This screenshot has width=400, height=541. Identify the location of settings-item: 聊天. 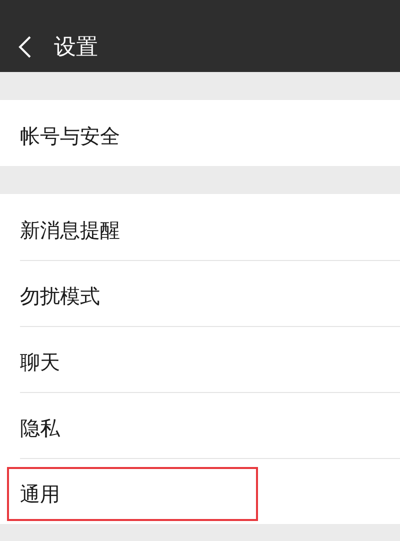
(132, 362).